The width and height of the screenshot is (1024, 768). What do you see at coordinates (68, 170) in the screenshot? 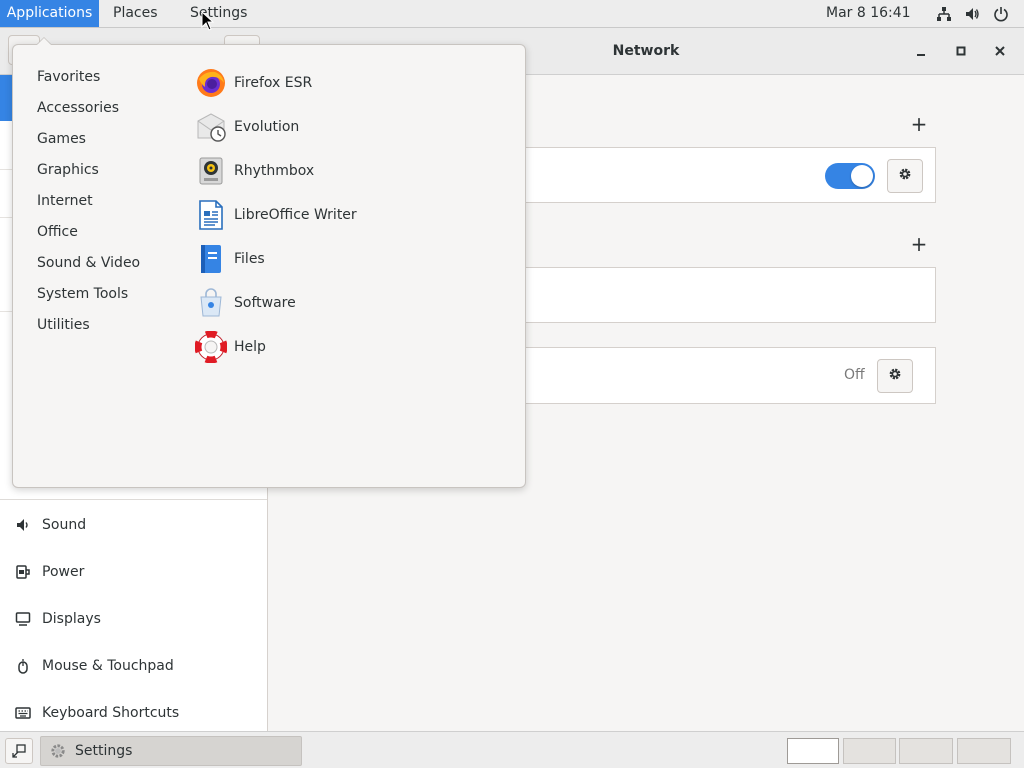
I see `category-graphics: Graphics` at bounding box center [68, 170].